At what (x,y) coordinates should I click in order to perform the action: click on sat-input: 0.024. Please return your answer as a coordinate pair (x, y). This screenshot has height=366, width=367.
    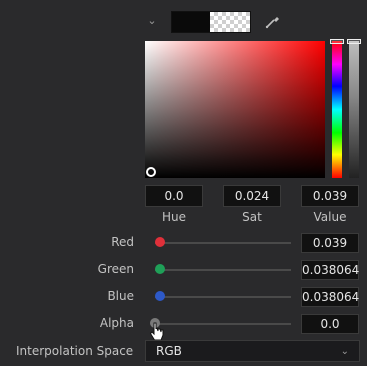
    Looking at the image, I should click on (252, 196).